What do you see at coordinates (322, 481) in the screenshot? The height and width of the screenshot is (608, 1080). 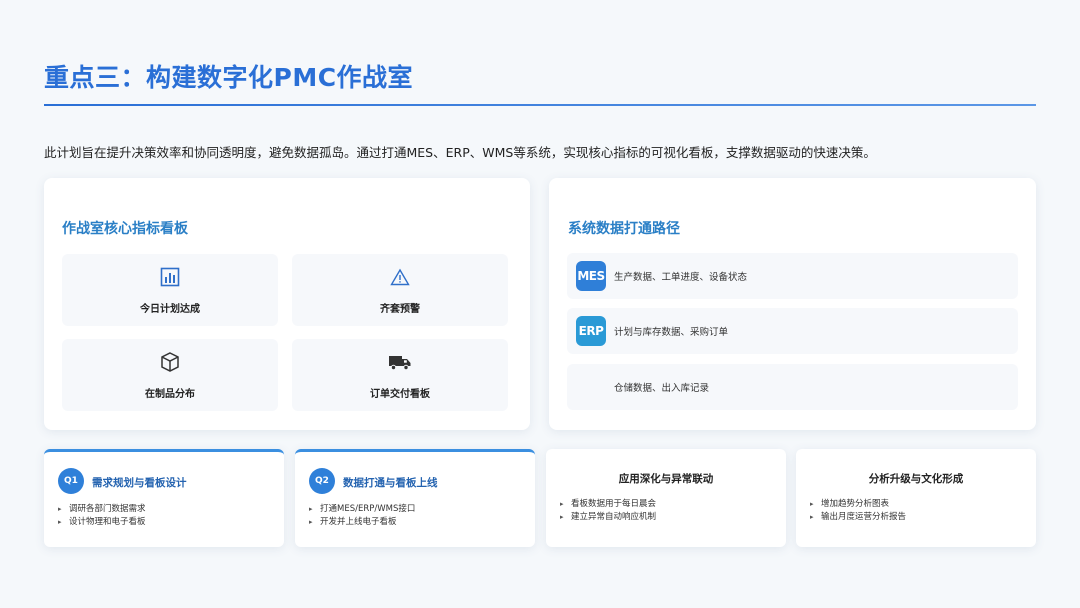 I see `phase-number-badge: Q2` at bounding box center [322, 481].